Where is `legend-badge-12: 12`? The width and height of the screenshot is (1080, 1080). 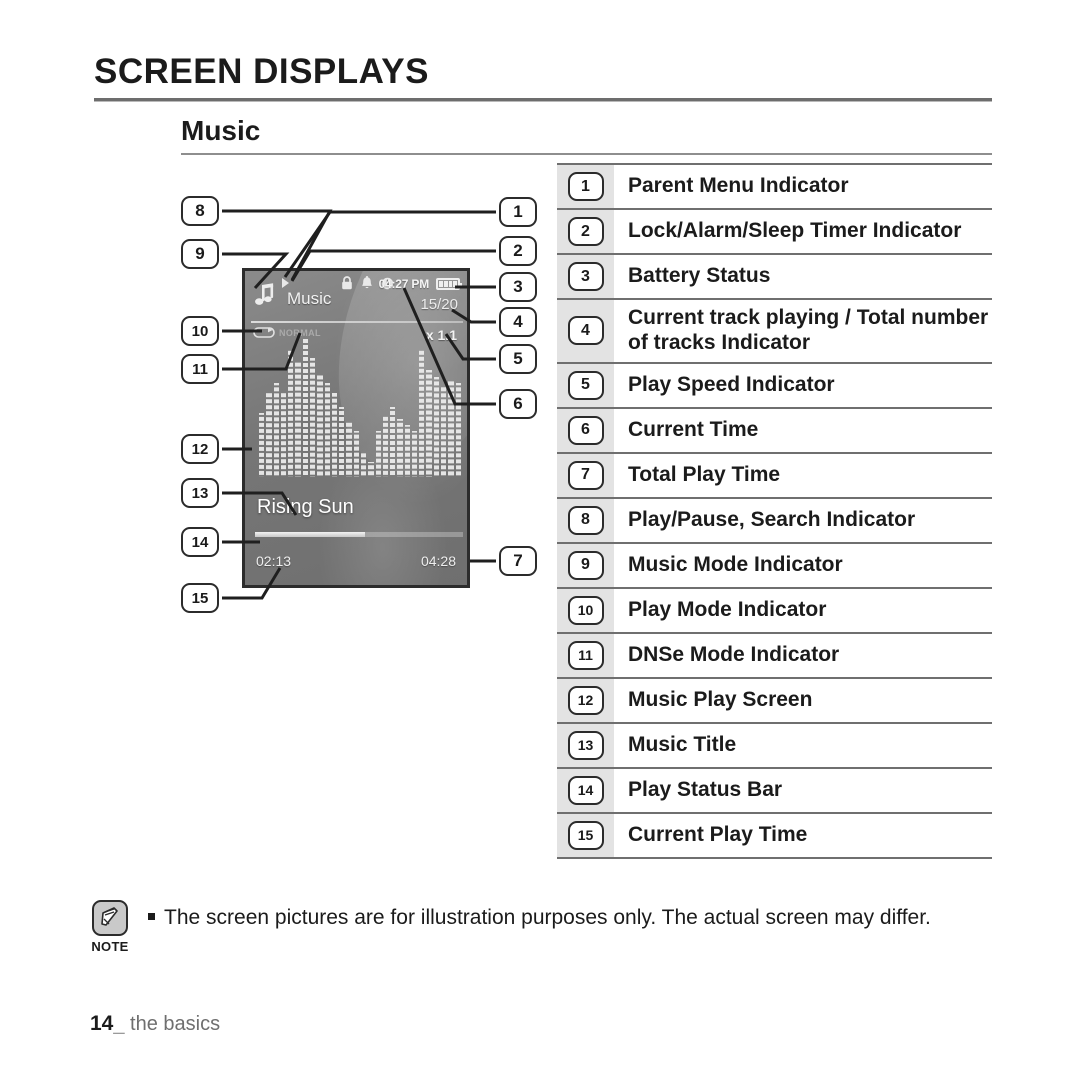
legend-badge-12: 12 is located at coordinates (585, 700).